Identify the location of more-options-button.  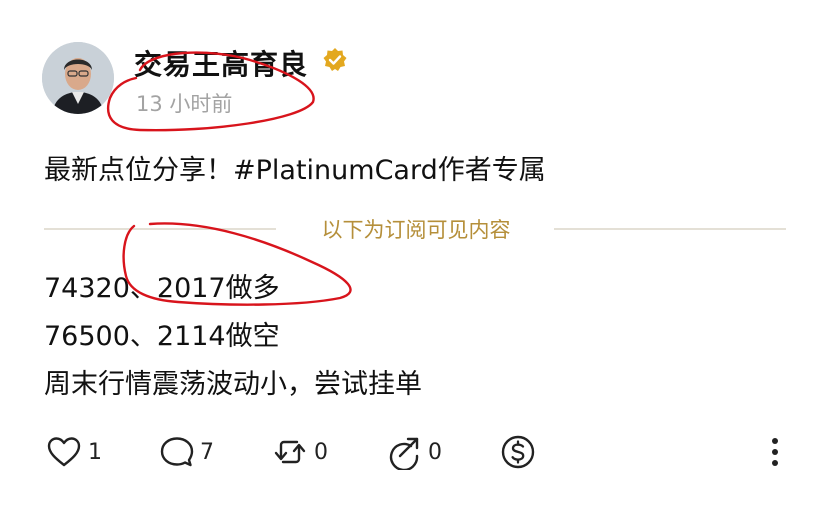
(775, 452).